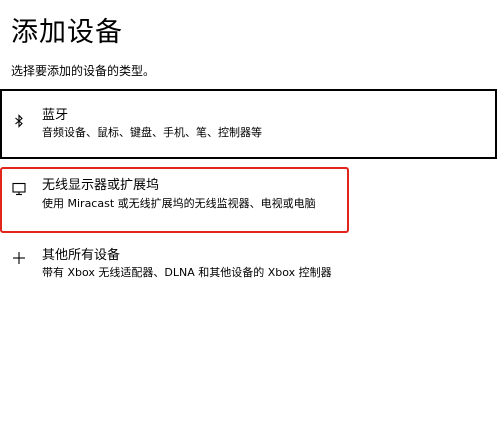 Image resolution: width=500 pixels, height=437 pixels. I want to click on plus-icon, so click(19, 257).